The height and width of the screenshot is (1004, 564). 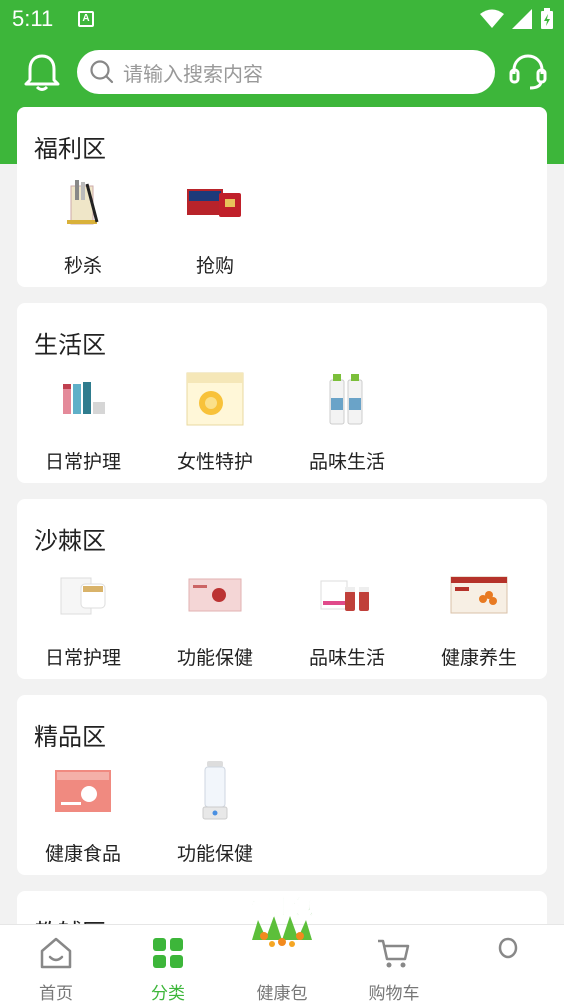 What do you see at coordinates (508, 948) in the screenshot?
I see `profile-icon` at bounding box center [508, 948].